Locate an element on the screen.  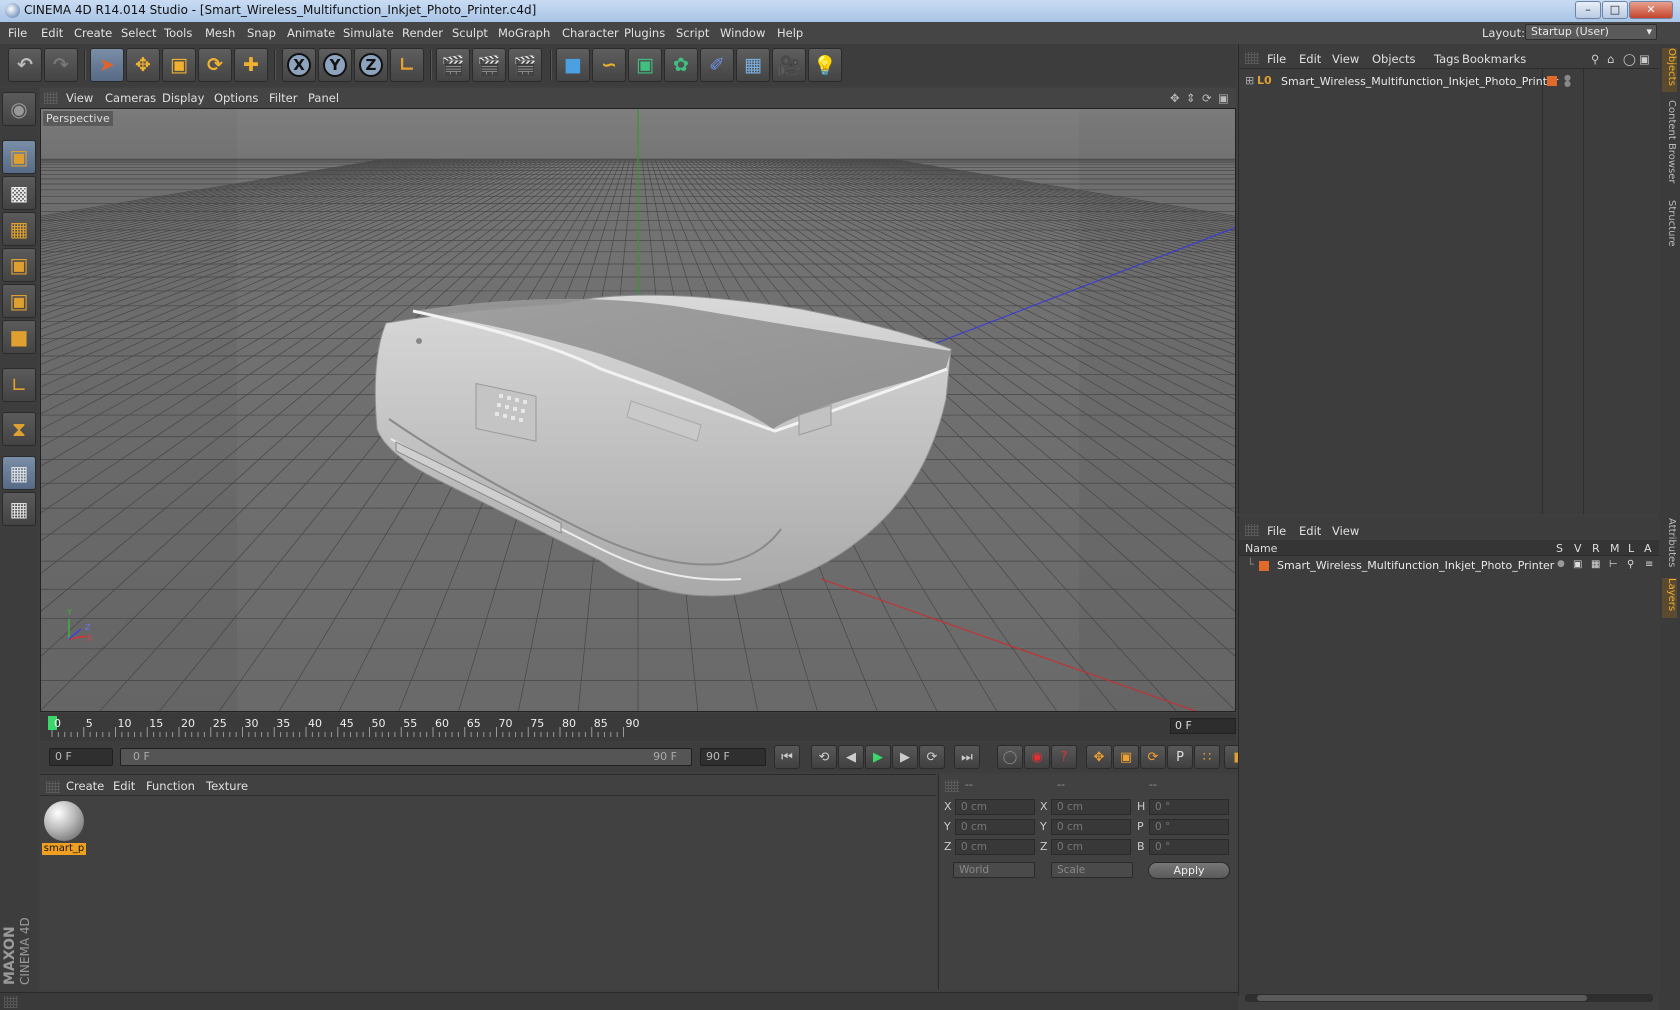
previous-key-button: ⟲ is located at coordinates (824, 757).